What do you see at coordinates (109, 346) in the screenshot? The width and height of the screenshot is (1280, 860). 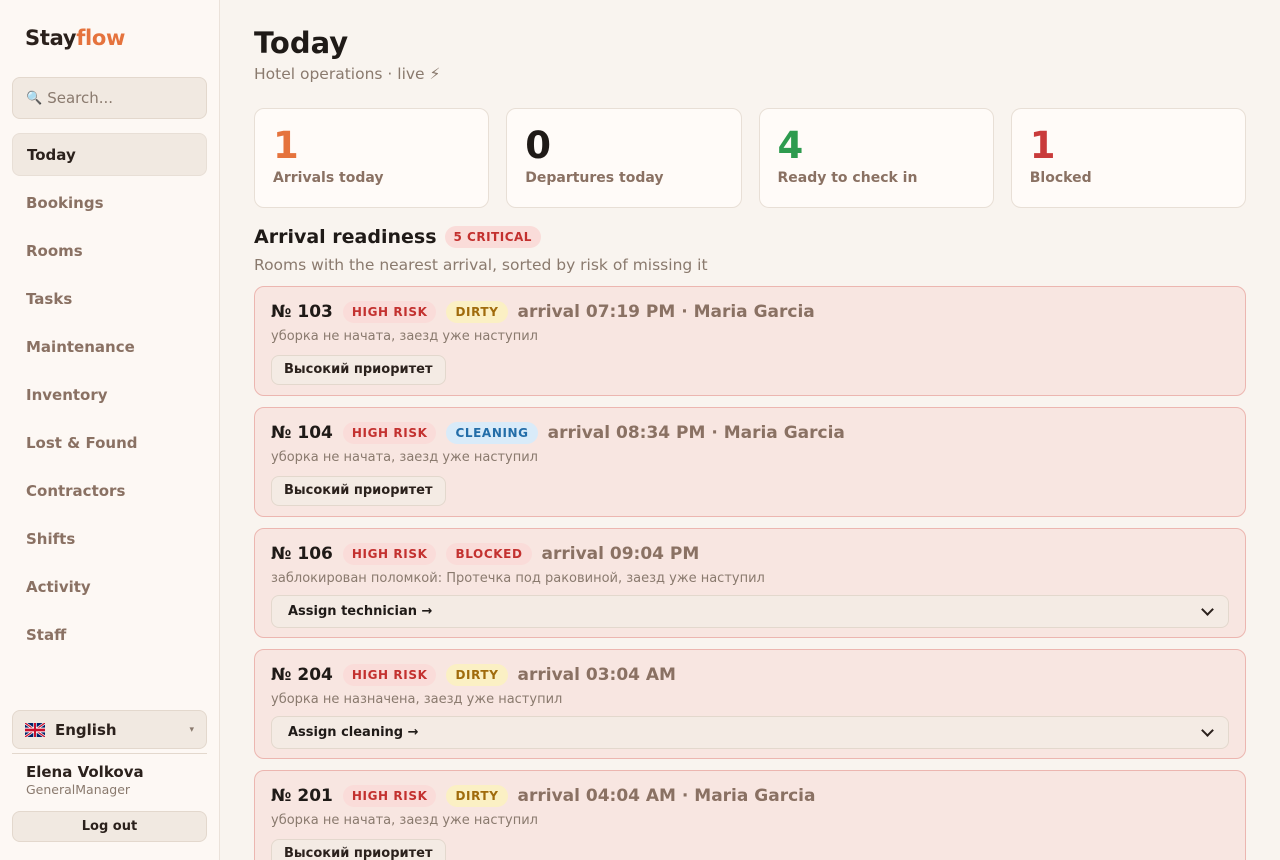 I see `sidebar-item-maintenance: Maintenance` at bounding box center [109, 346].